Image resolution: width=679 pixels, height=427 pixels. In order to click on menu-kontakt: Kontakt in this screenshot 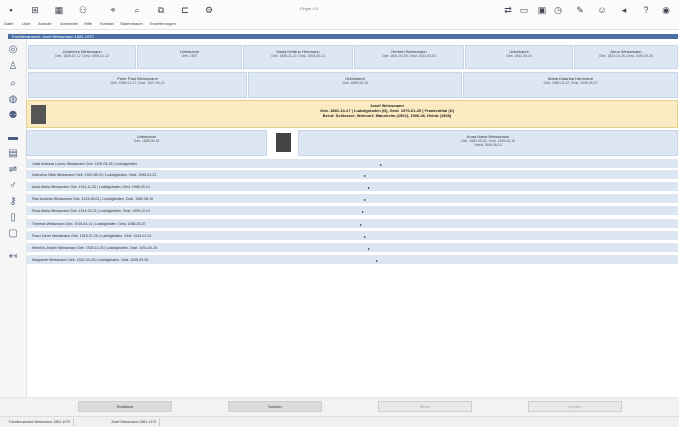, I will do `click(107, 23)`.